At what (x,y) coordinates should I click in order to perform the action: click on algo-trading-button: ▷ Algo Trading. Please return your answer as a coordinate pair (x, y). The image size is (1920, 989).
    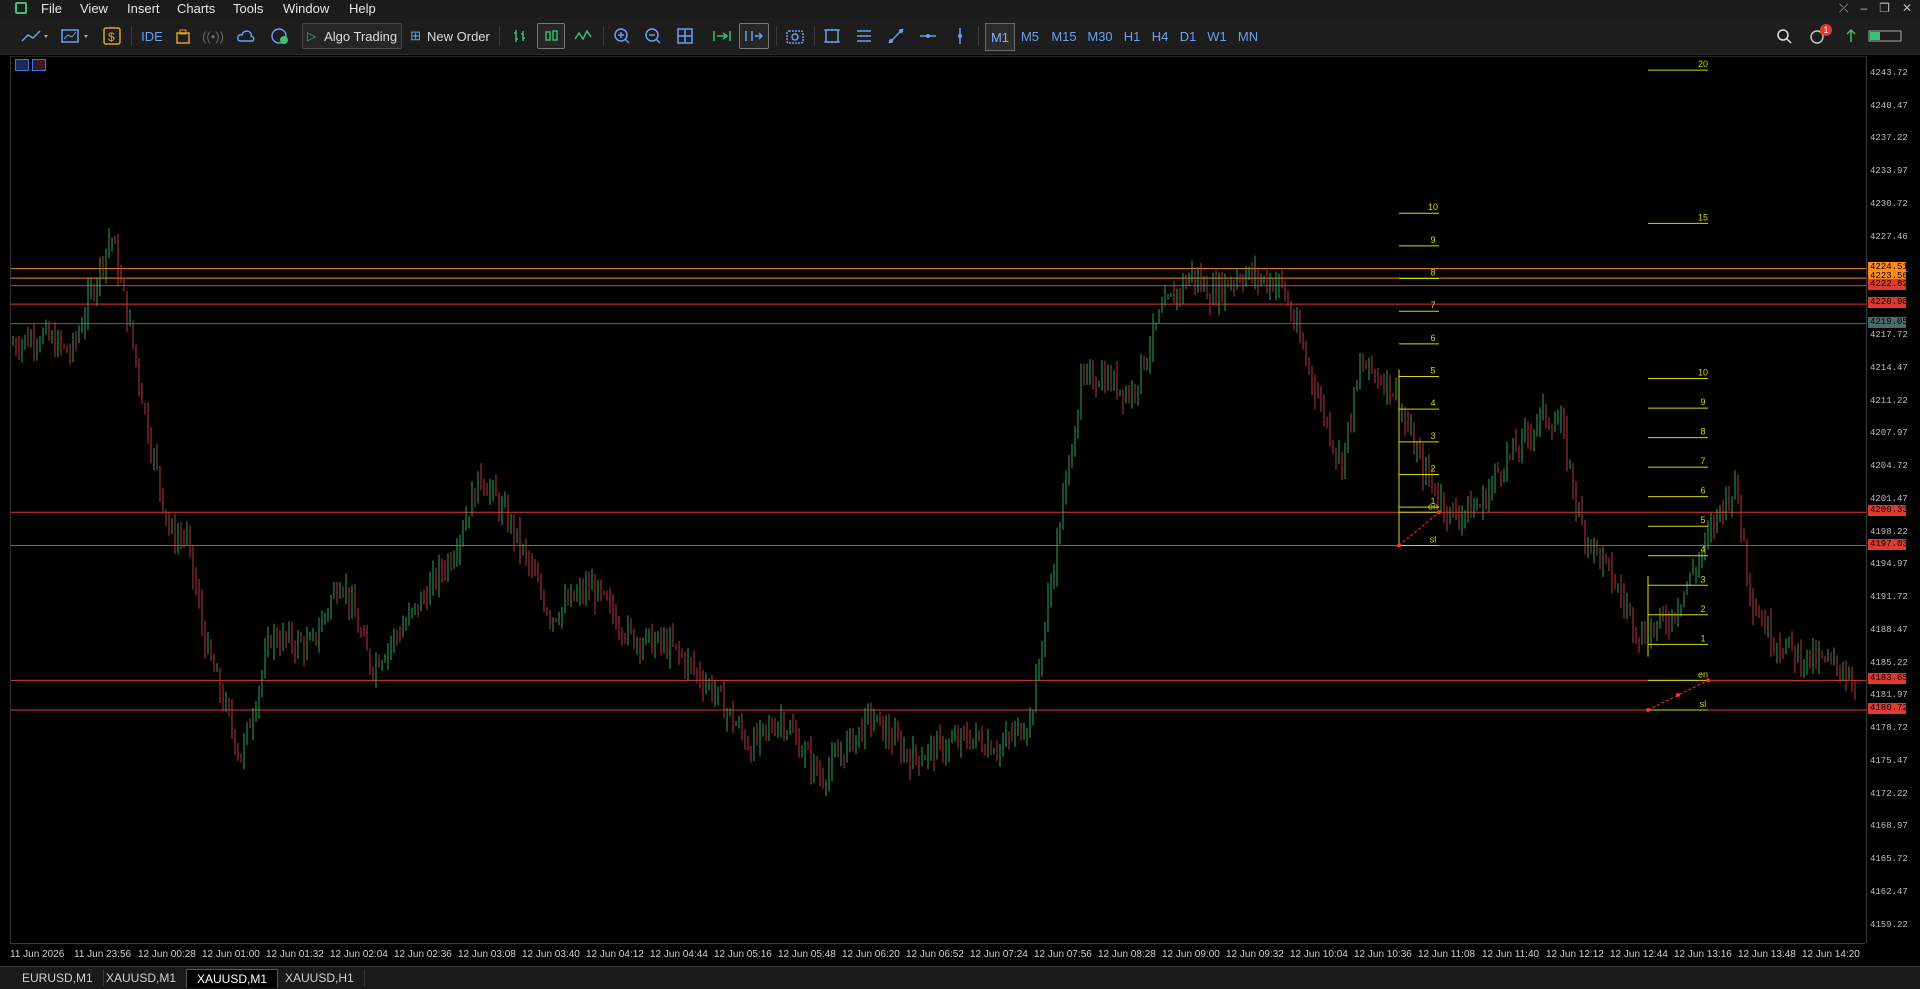
    Looking at the image, I should click on (352, 36).